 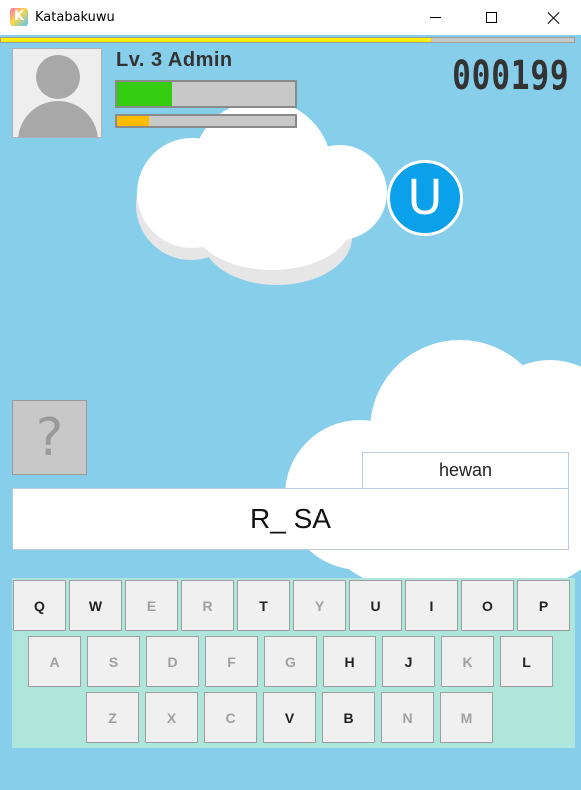 What do you see at coordinates (113, 661) in the screenshot?
I see `key-s: S` at bounding box center [113, 661].